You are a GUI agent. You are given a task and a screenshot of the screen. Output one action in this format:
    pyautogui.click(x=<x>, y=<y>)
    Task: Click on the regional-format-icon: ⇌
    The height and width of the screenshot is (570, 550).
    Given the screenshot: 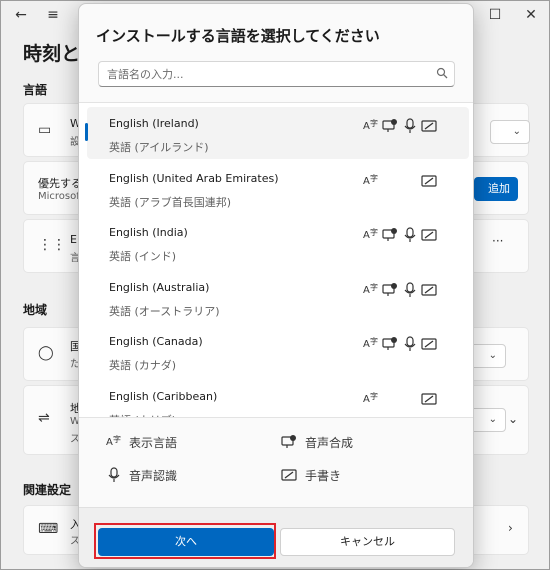 What is the action you would take?
    pyautogui.click(x=44, y=418)
    